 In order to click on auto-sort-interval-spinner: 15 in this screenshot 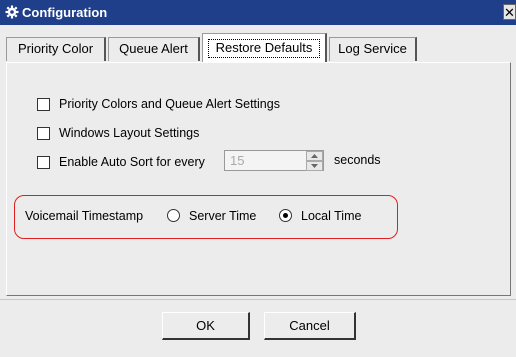, I will do `click(274, 160)`.